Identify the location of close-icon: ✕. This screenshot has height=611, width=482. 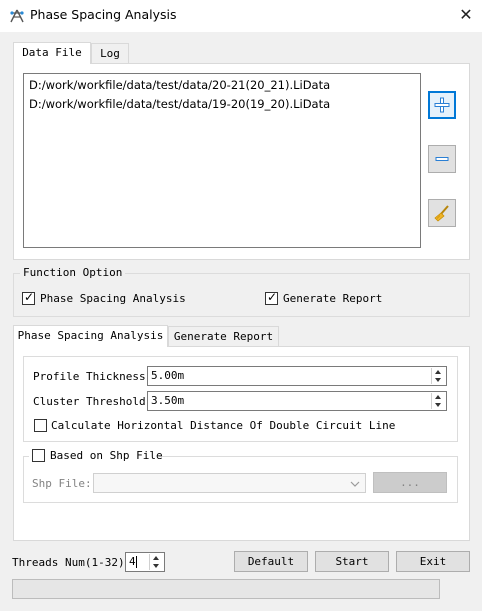
(466, 14).